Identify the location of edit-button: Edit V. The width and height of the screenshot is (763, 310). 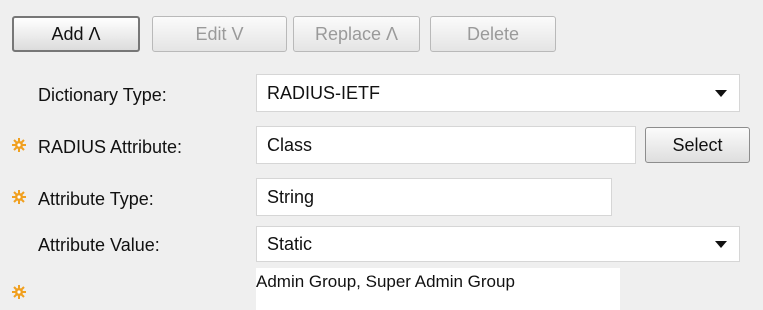
(219, 34).